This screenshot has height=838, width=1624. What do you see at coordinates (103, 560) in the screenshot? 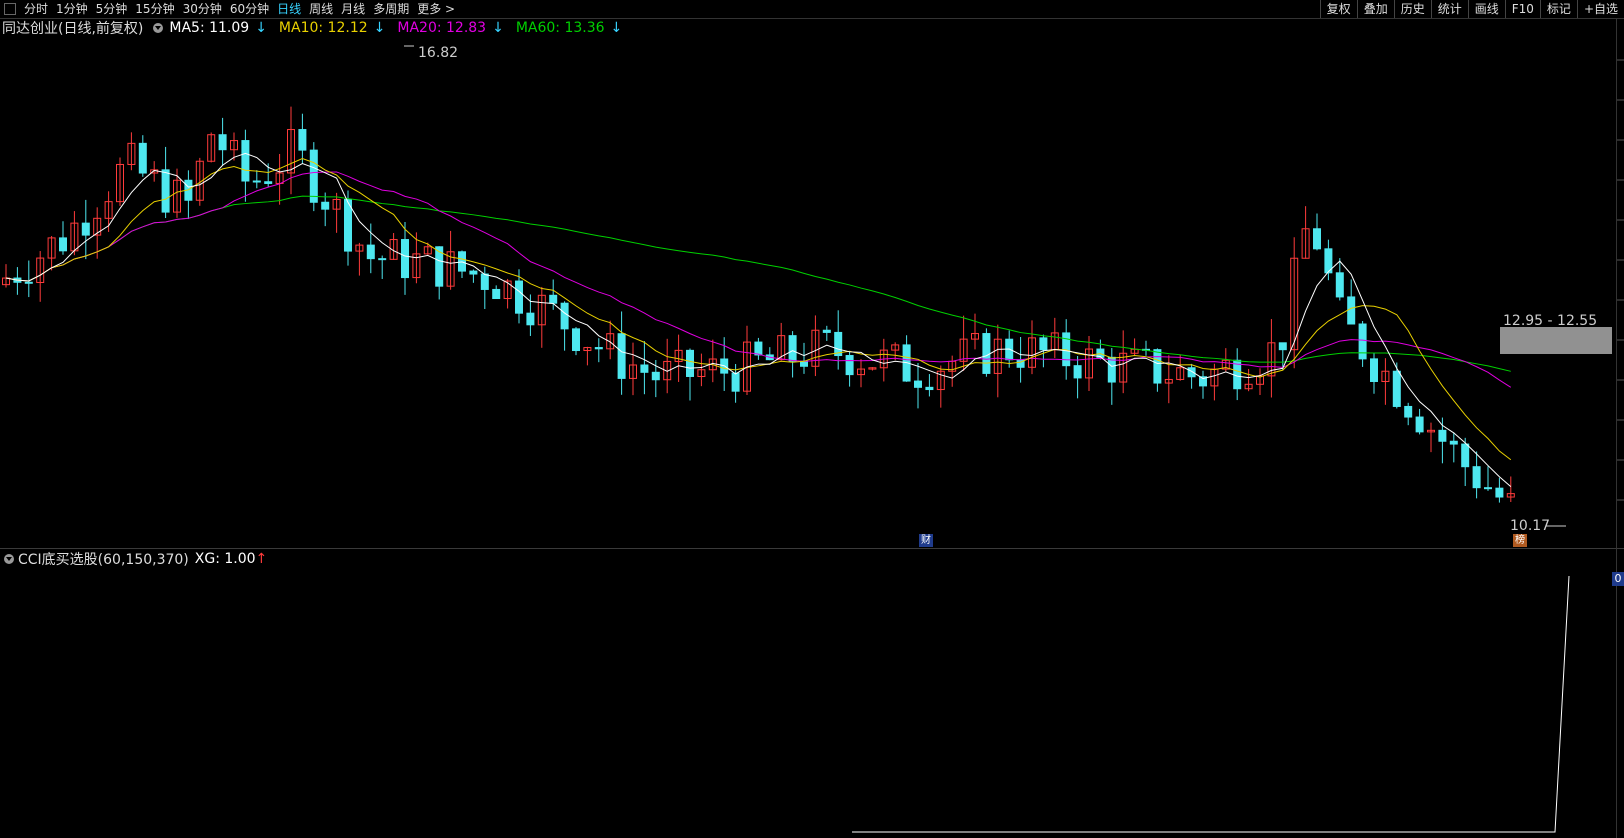
I see `indicator-title: CCI底买选股(60,150,370)` at bounding box center [103, 560].